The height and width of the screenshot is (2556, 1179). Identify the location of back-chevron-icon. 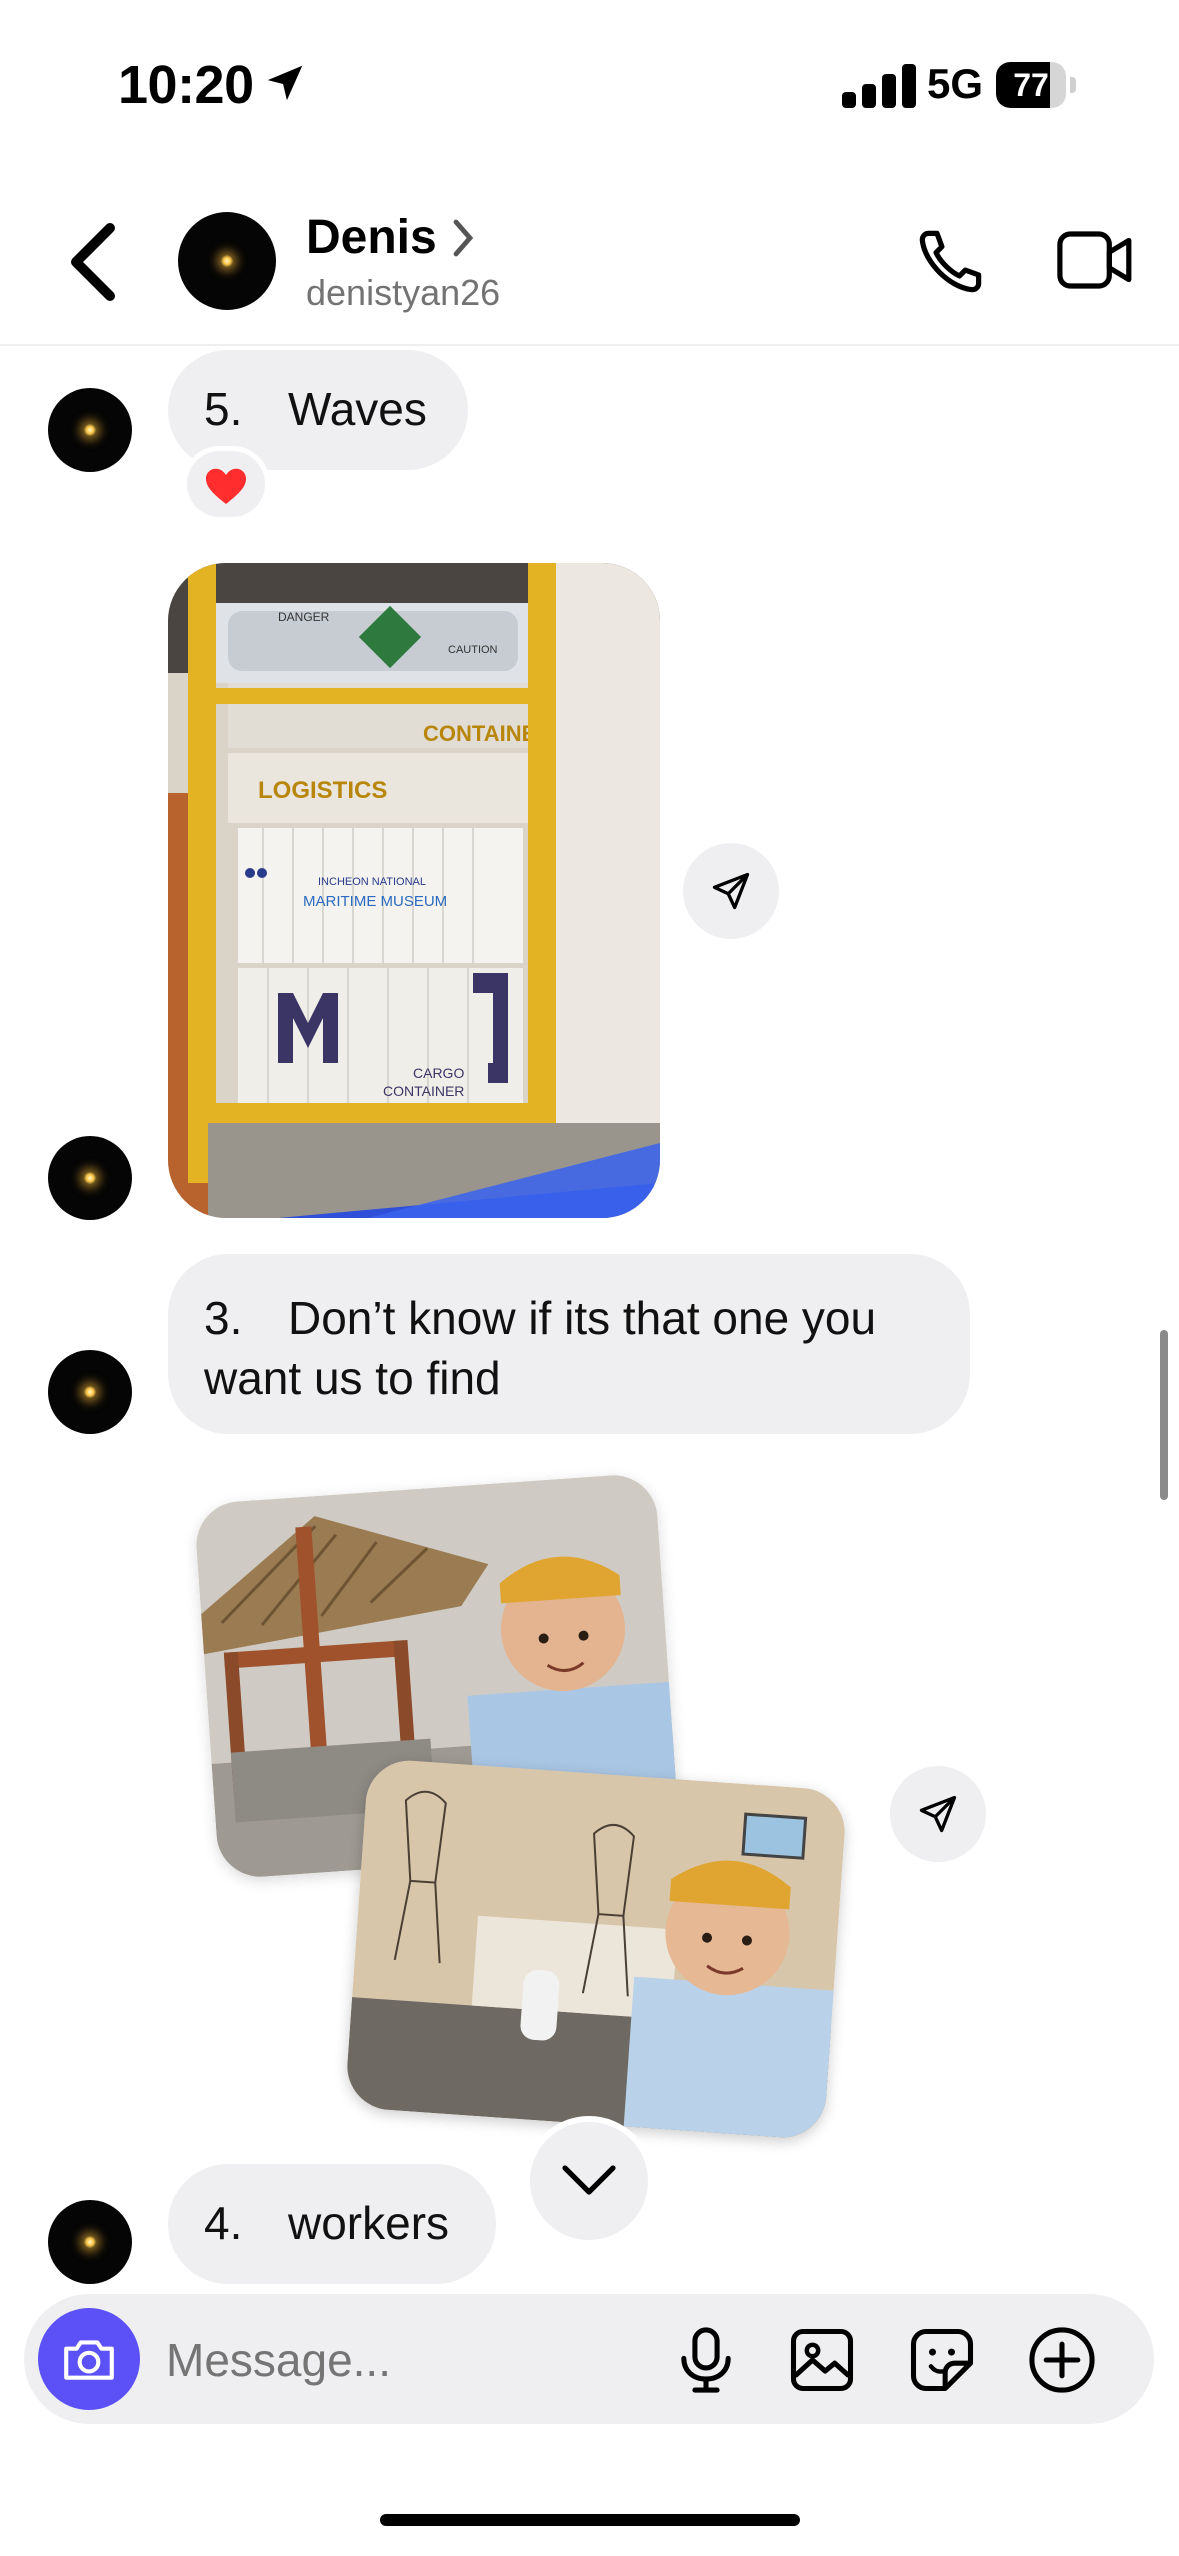
(93, 262).